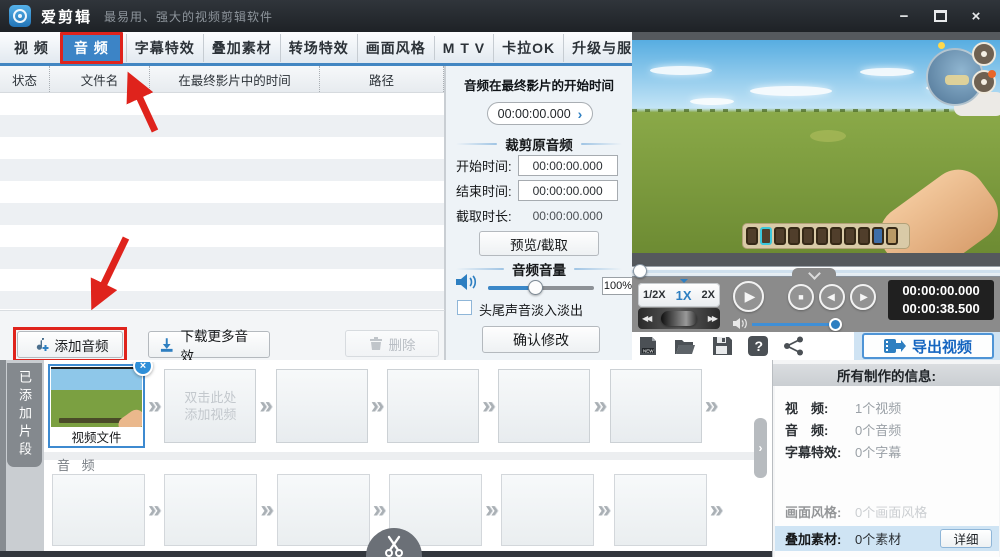 Image resolution: width=1000 pixels, height=557 pixels. What do you see at coordinates (863, 297) in the screenshot?
I see `step-forward-button: ▶` at bounding box center [863, 297].